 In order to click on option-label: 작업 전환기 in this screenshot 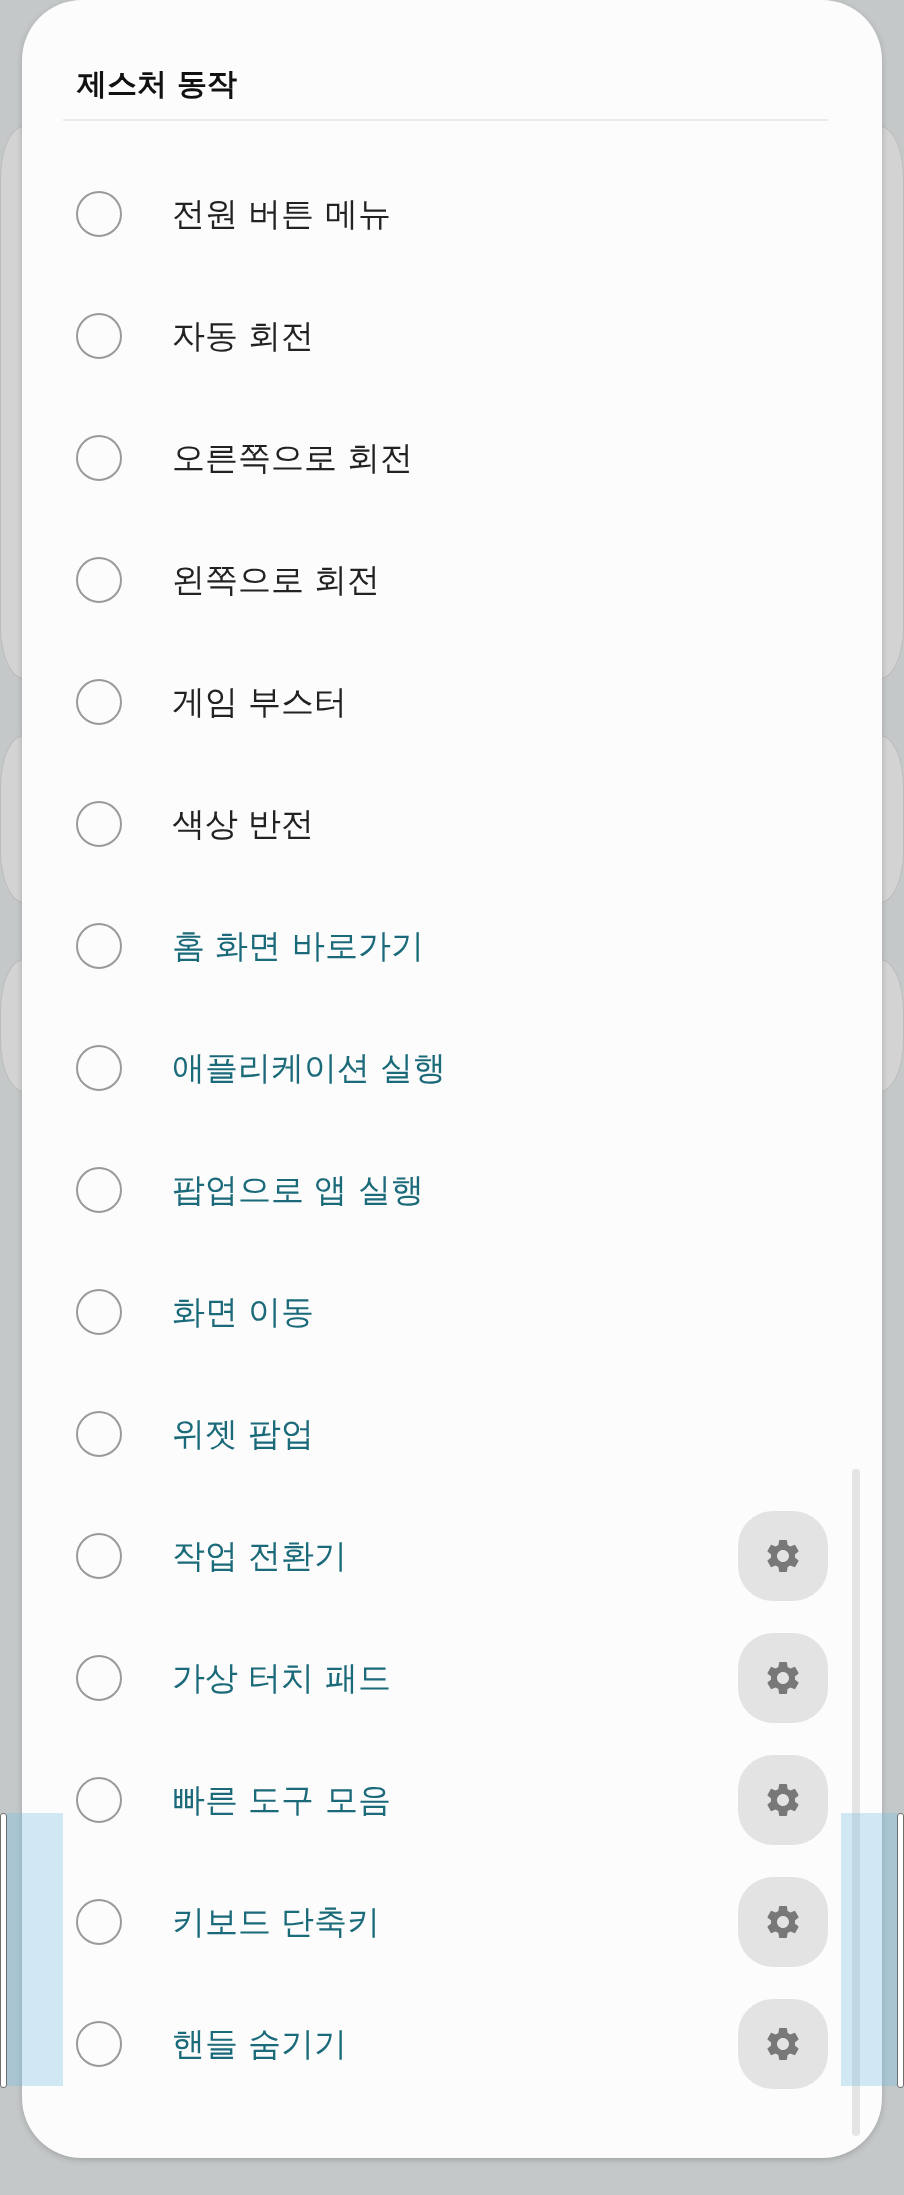, I will do `click(260, 1556)`.